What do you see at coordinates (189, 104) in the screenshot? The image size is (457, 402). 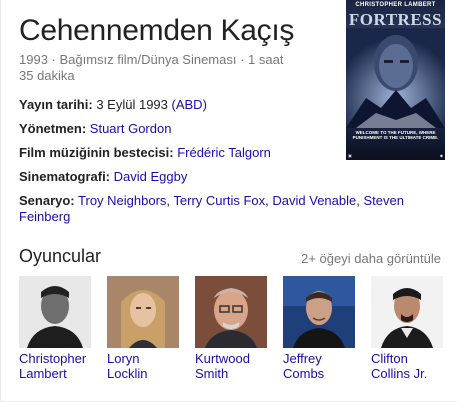 I see `release-region-link: (ABD)` at bounding box center [189, 104].